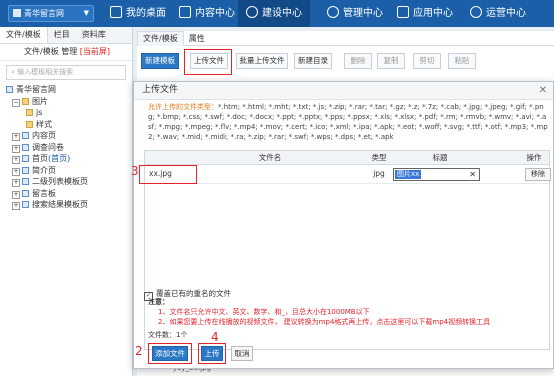 This screenshot has height=376, width=554. Describe the element at coordinates (139, 351) in the screenshot. I see `annotation-2: 2` at that location.